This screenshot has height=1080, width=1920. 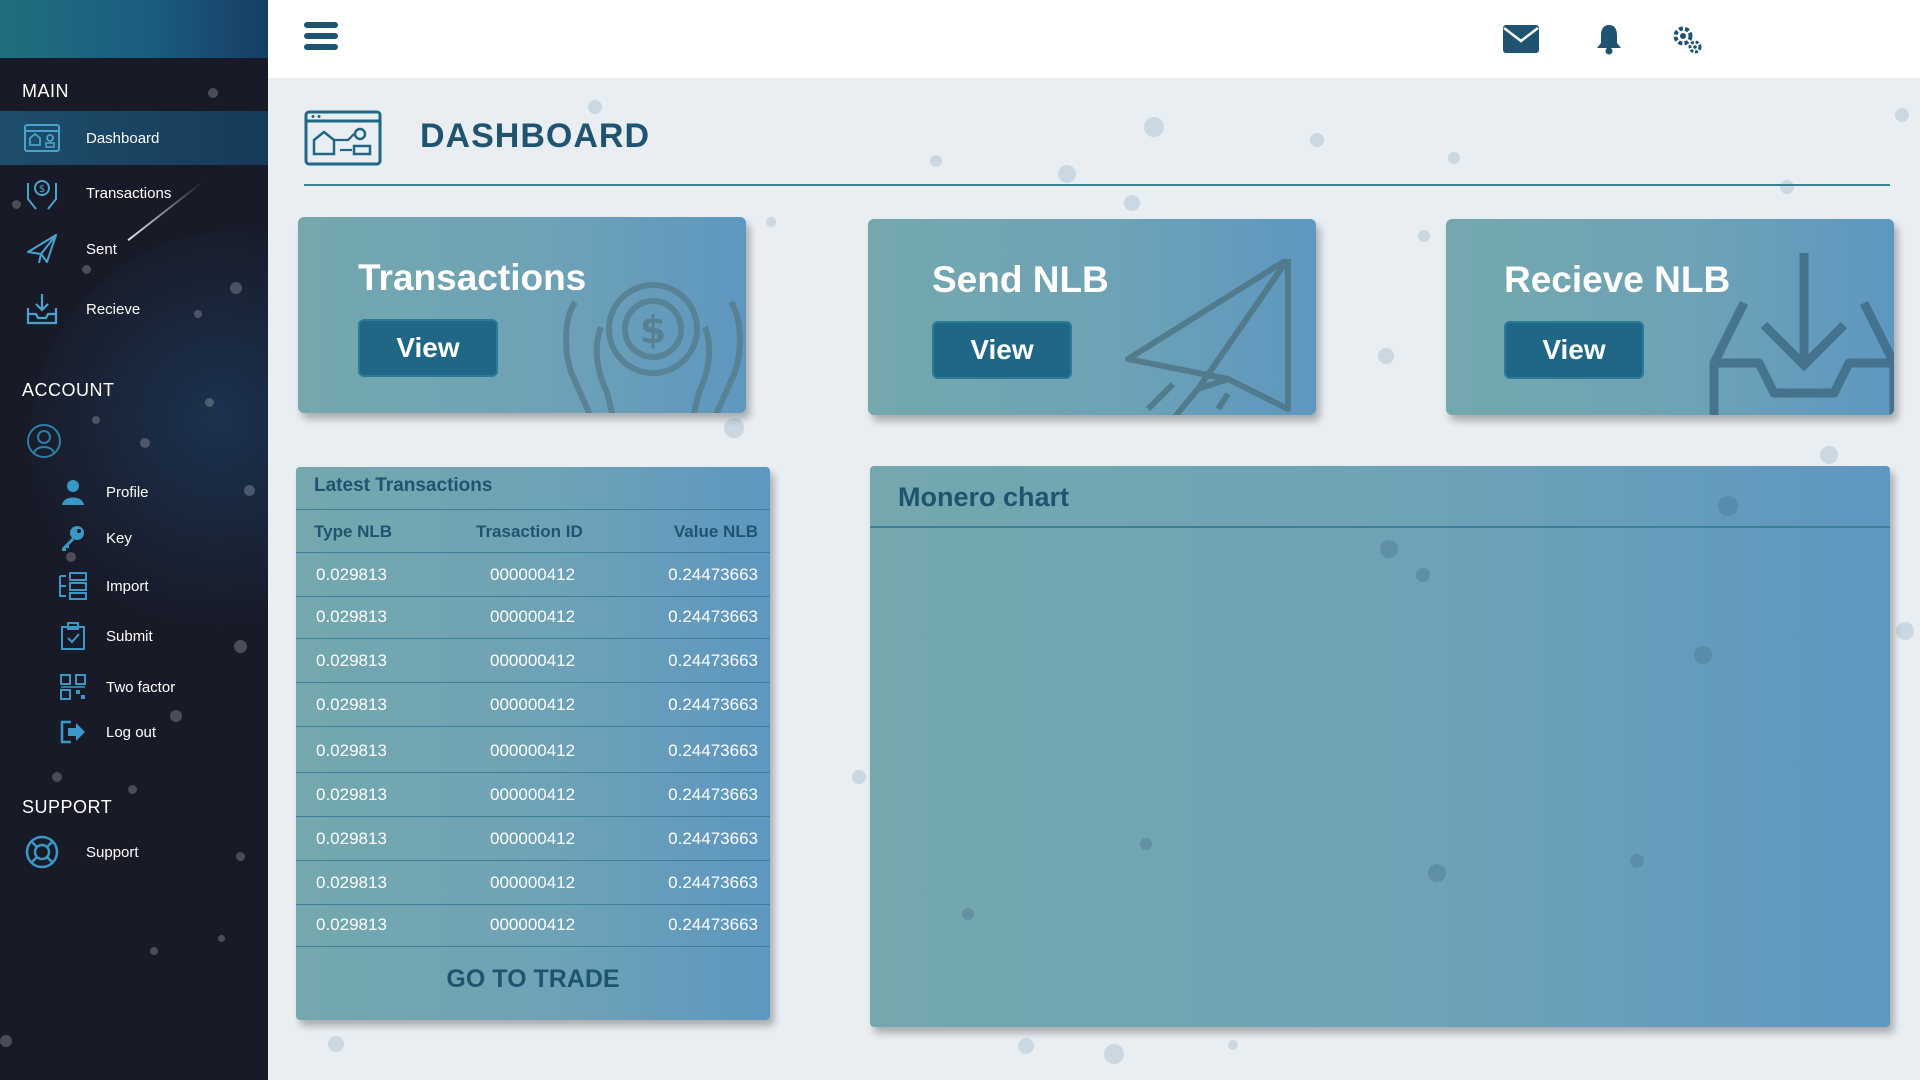 I want to click on card-send-nlb: Send NLB View, so click(x=1092, y=317).